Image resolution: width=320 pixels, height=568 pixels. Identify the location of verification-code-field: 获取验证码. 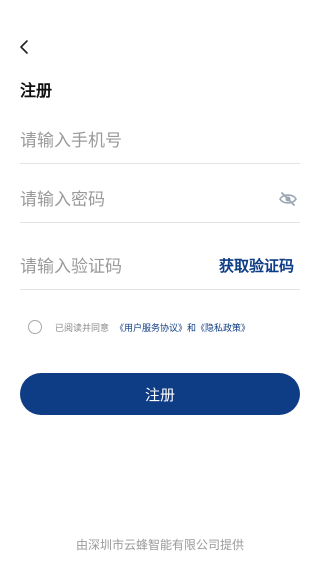
(160, 267).